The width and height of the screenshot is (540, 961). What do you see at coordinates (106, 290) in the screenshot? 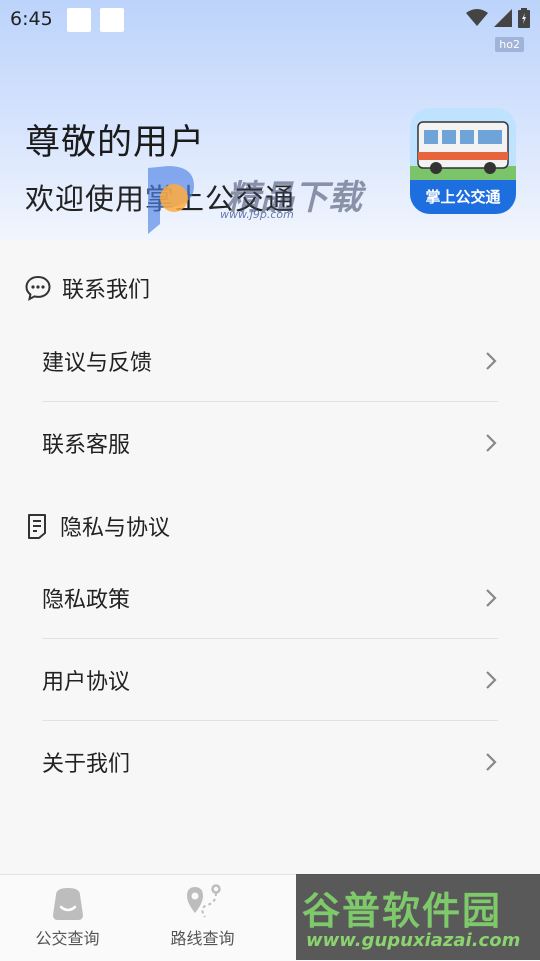
I see `section-title: 联系我们` at bounding box center [106, 290].